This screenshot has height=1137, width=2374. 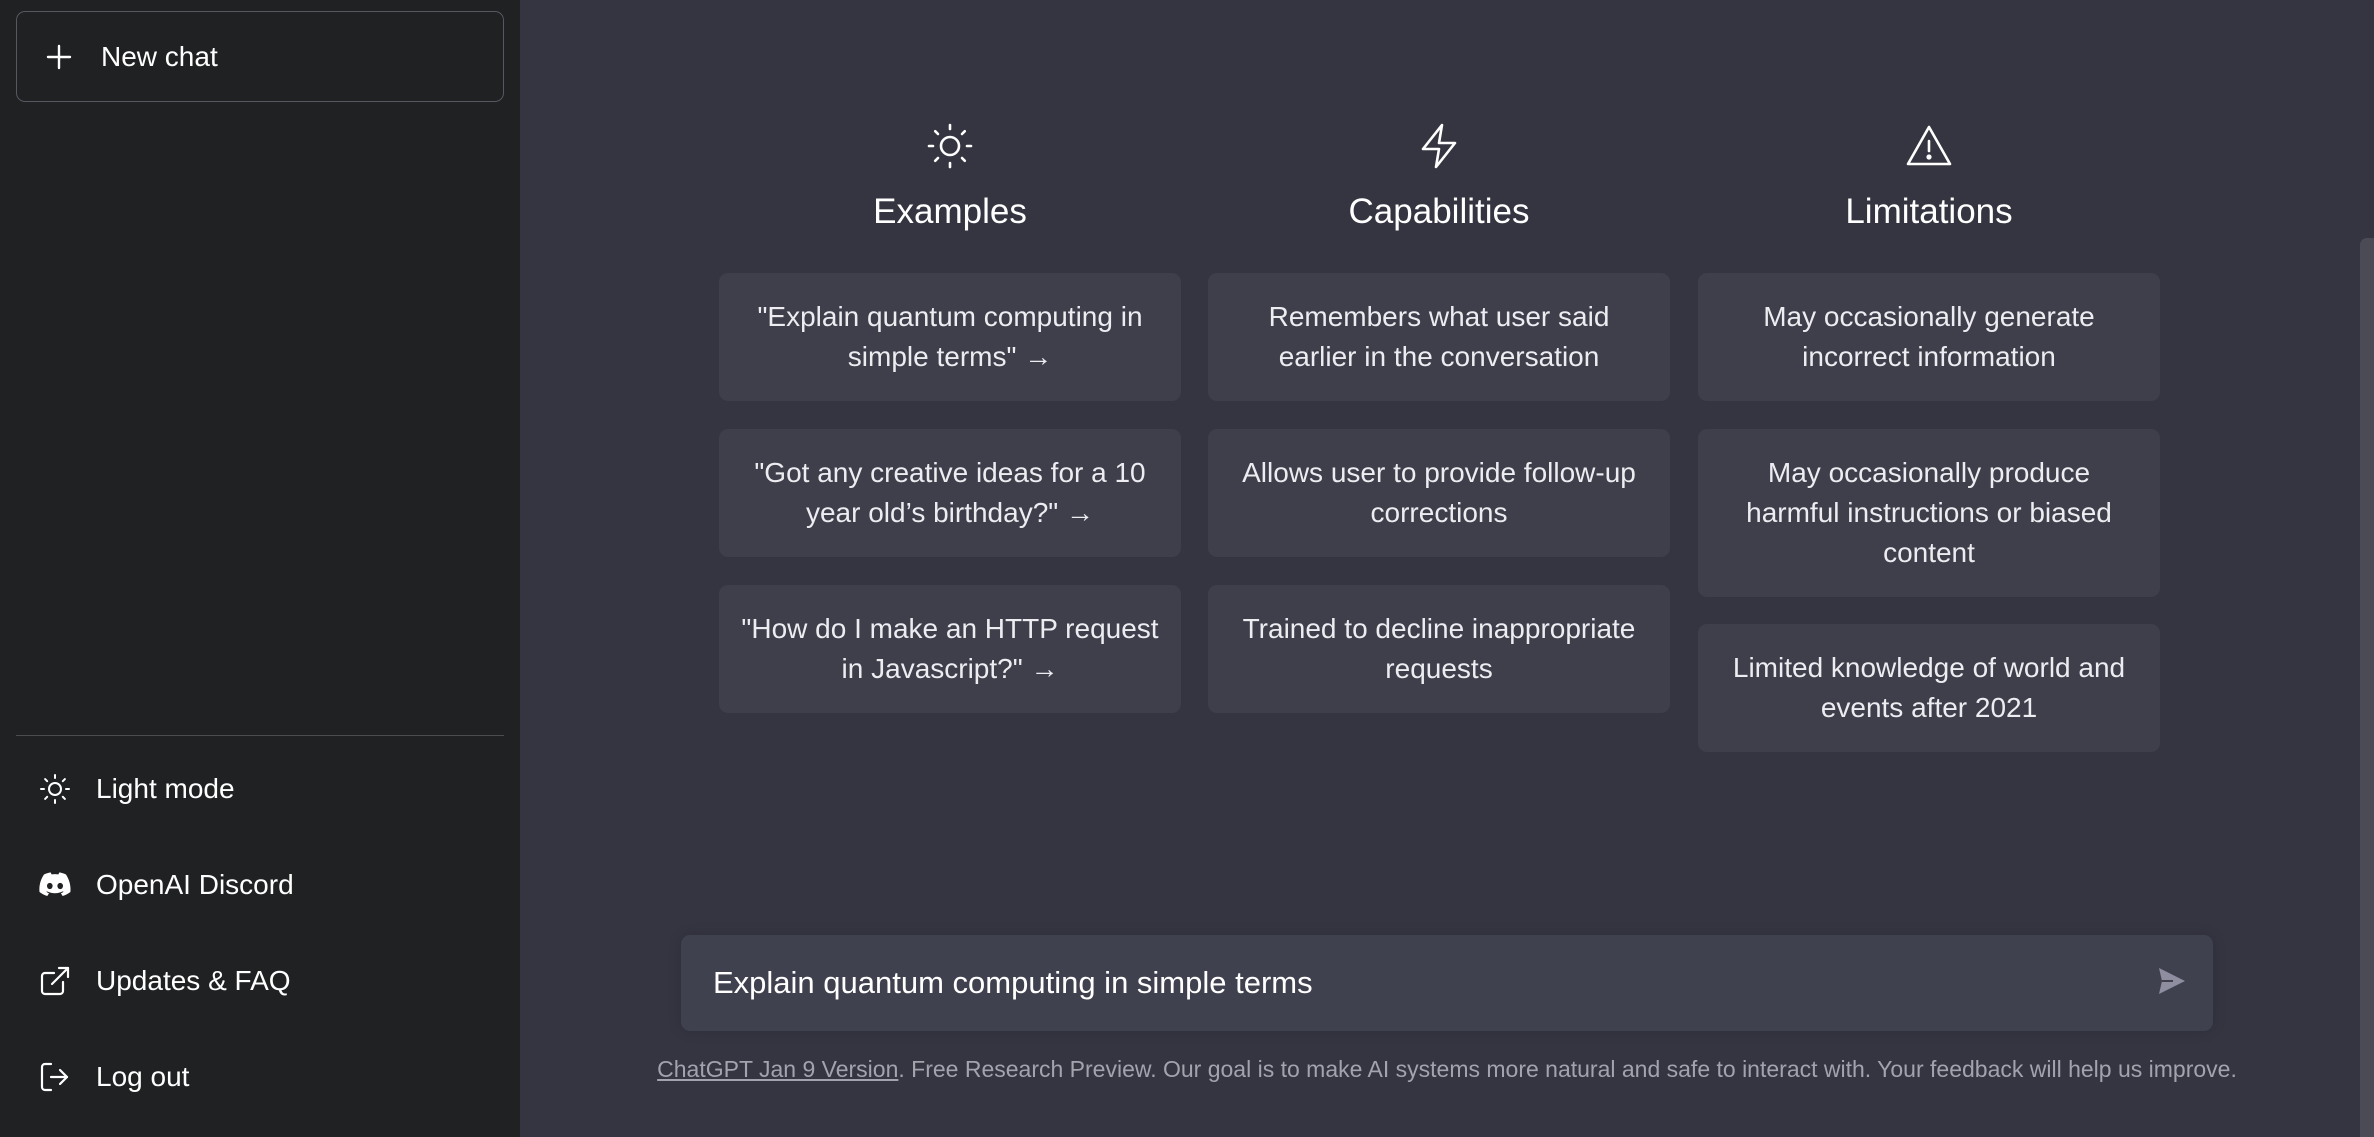 I want to click on light-mode-button: Light mode, so click(x=260, y=789).